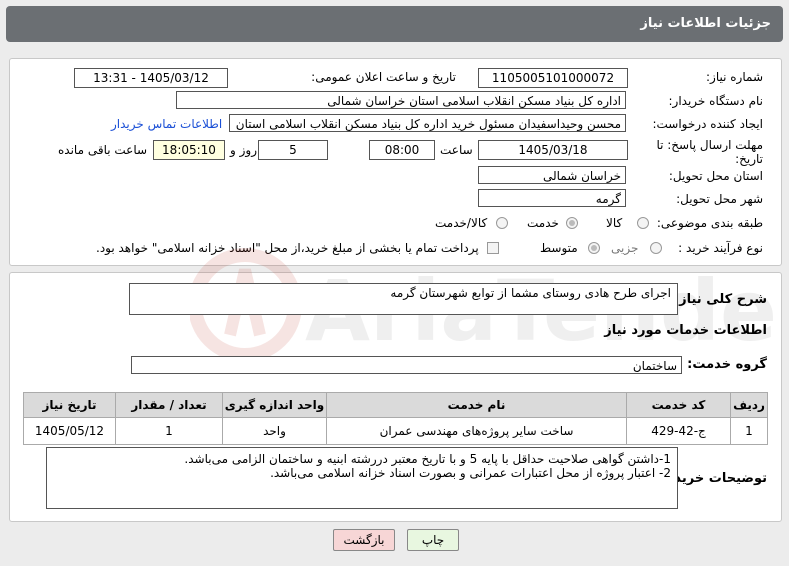 The width and height of the screenshot is (789, 566). I want to click on category-label: طبقه بندی موضوعی:, so click(709, 223).